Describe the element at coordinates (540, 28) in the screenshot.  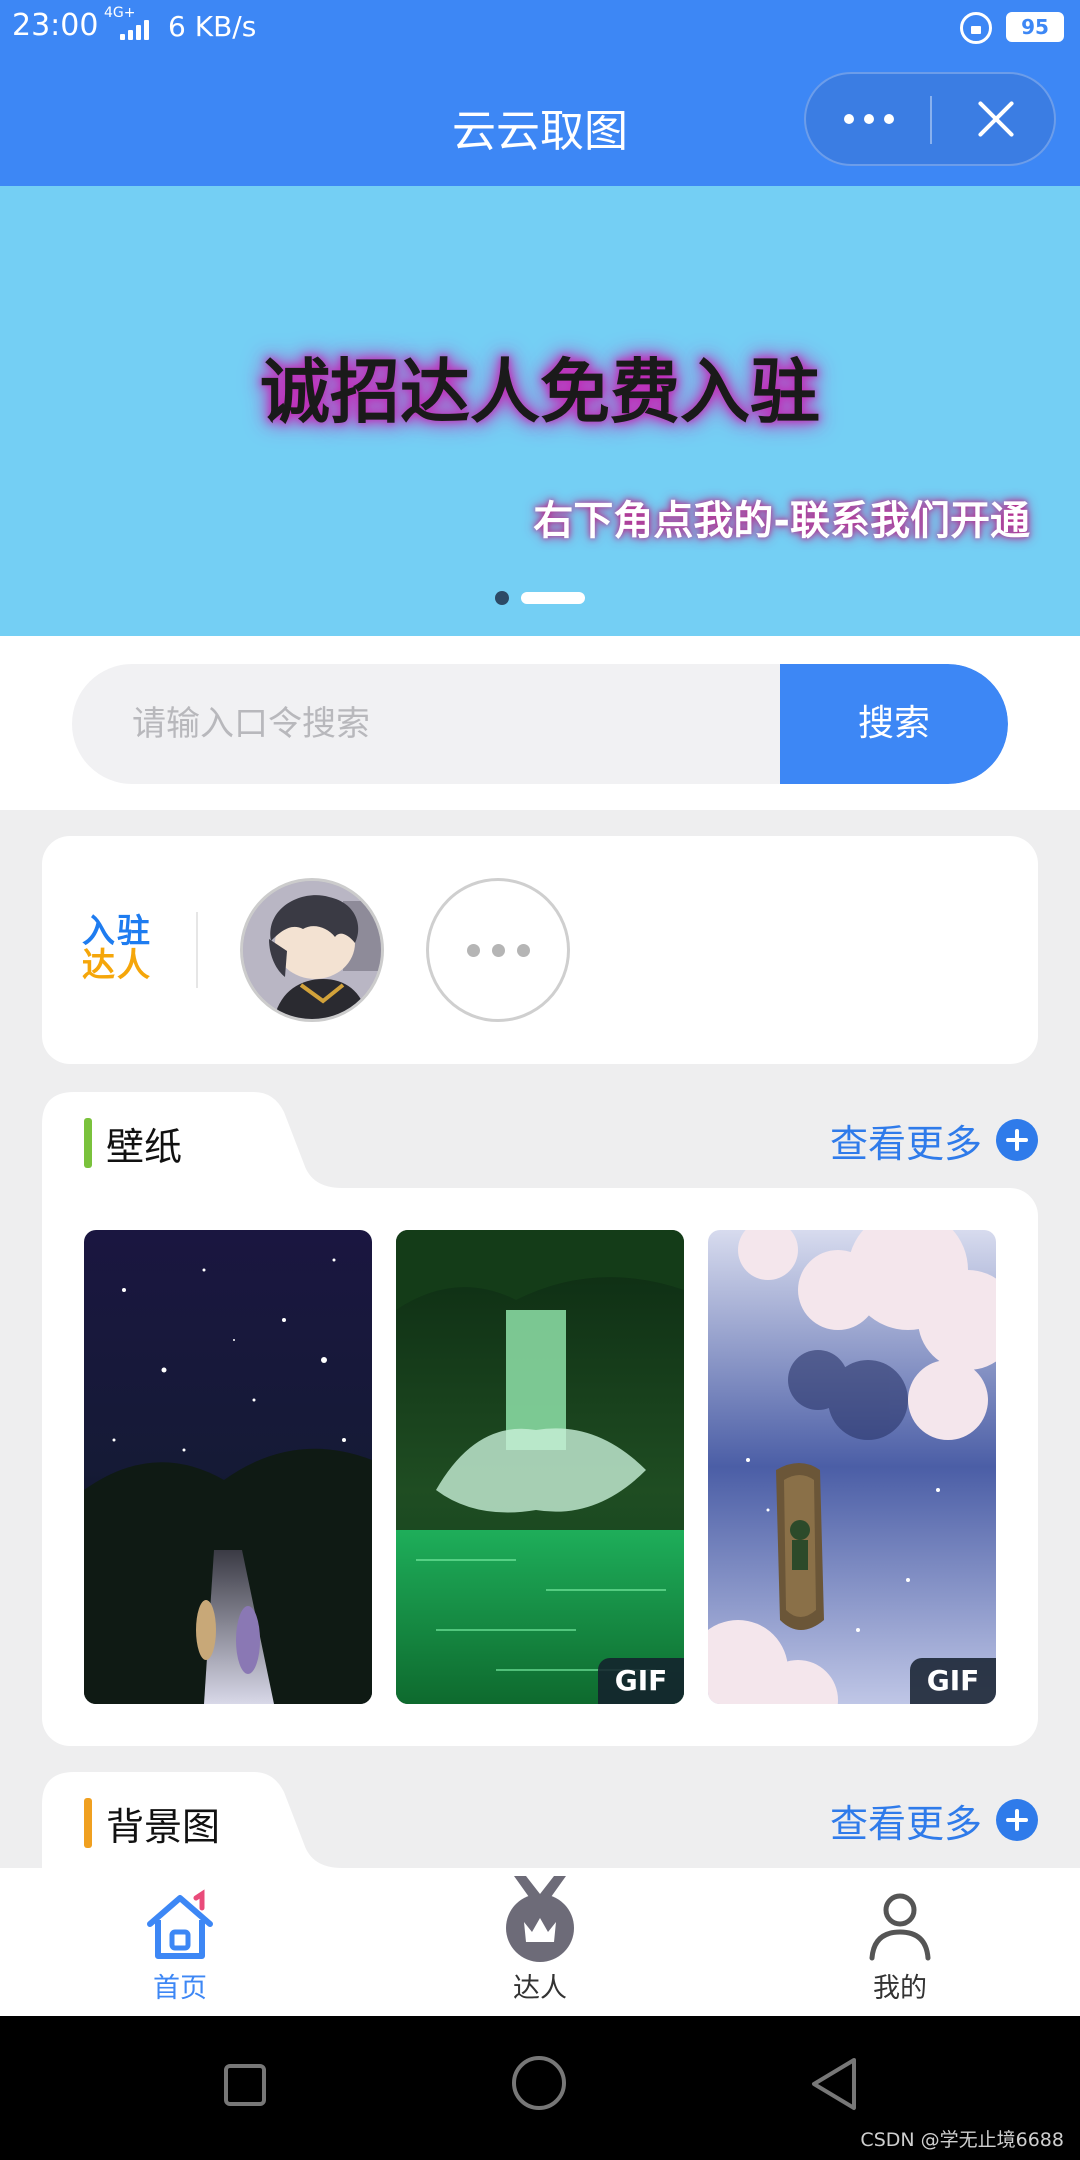
I see `status-bar: 23:00 4G+ 6 KB/s 95` at that location.